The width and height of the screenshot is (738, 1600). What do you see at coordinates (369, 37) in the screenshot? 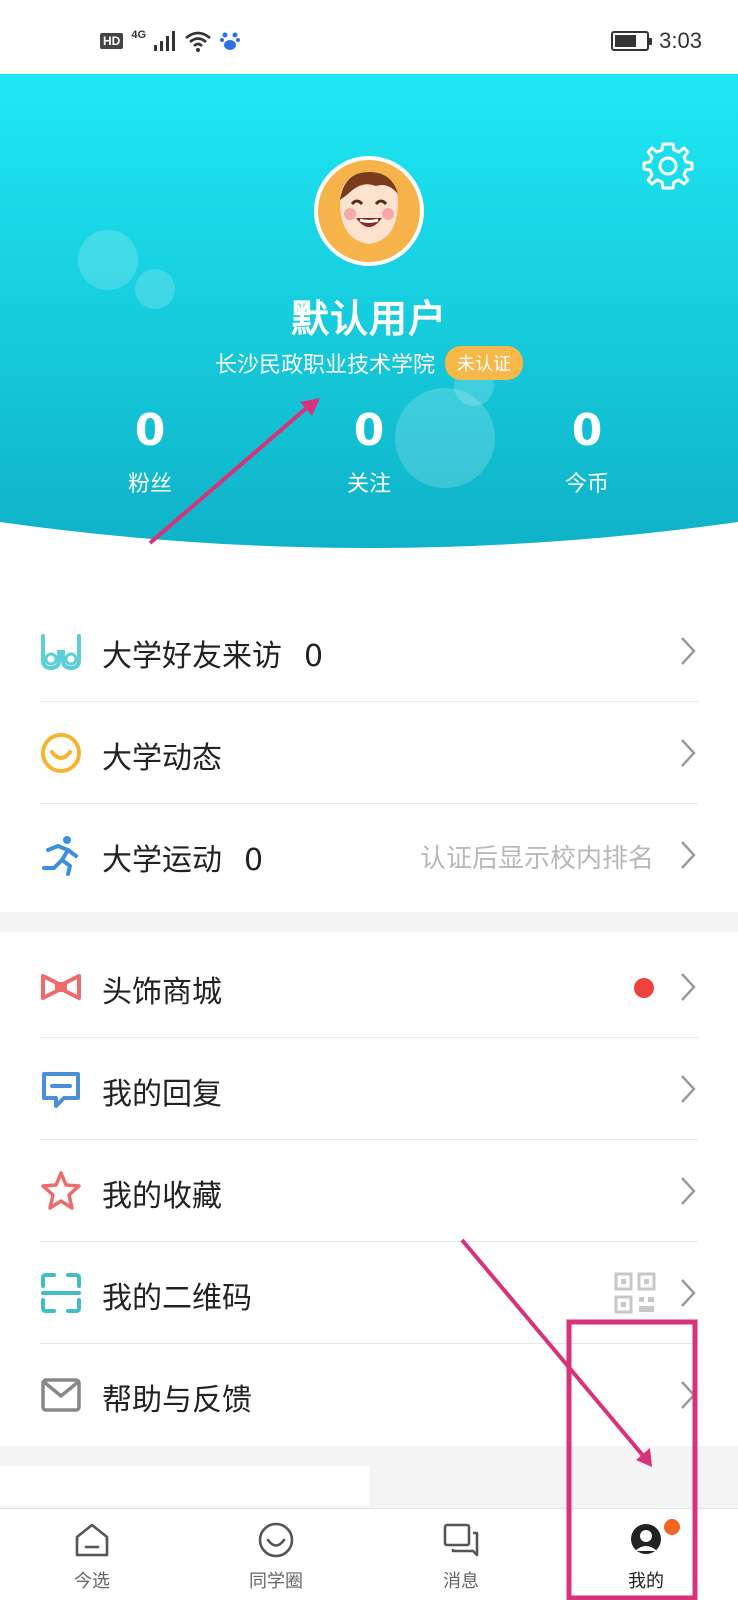
I see `status-bar: HD 4G 3:03` at bounding box center [369, 37].